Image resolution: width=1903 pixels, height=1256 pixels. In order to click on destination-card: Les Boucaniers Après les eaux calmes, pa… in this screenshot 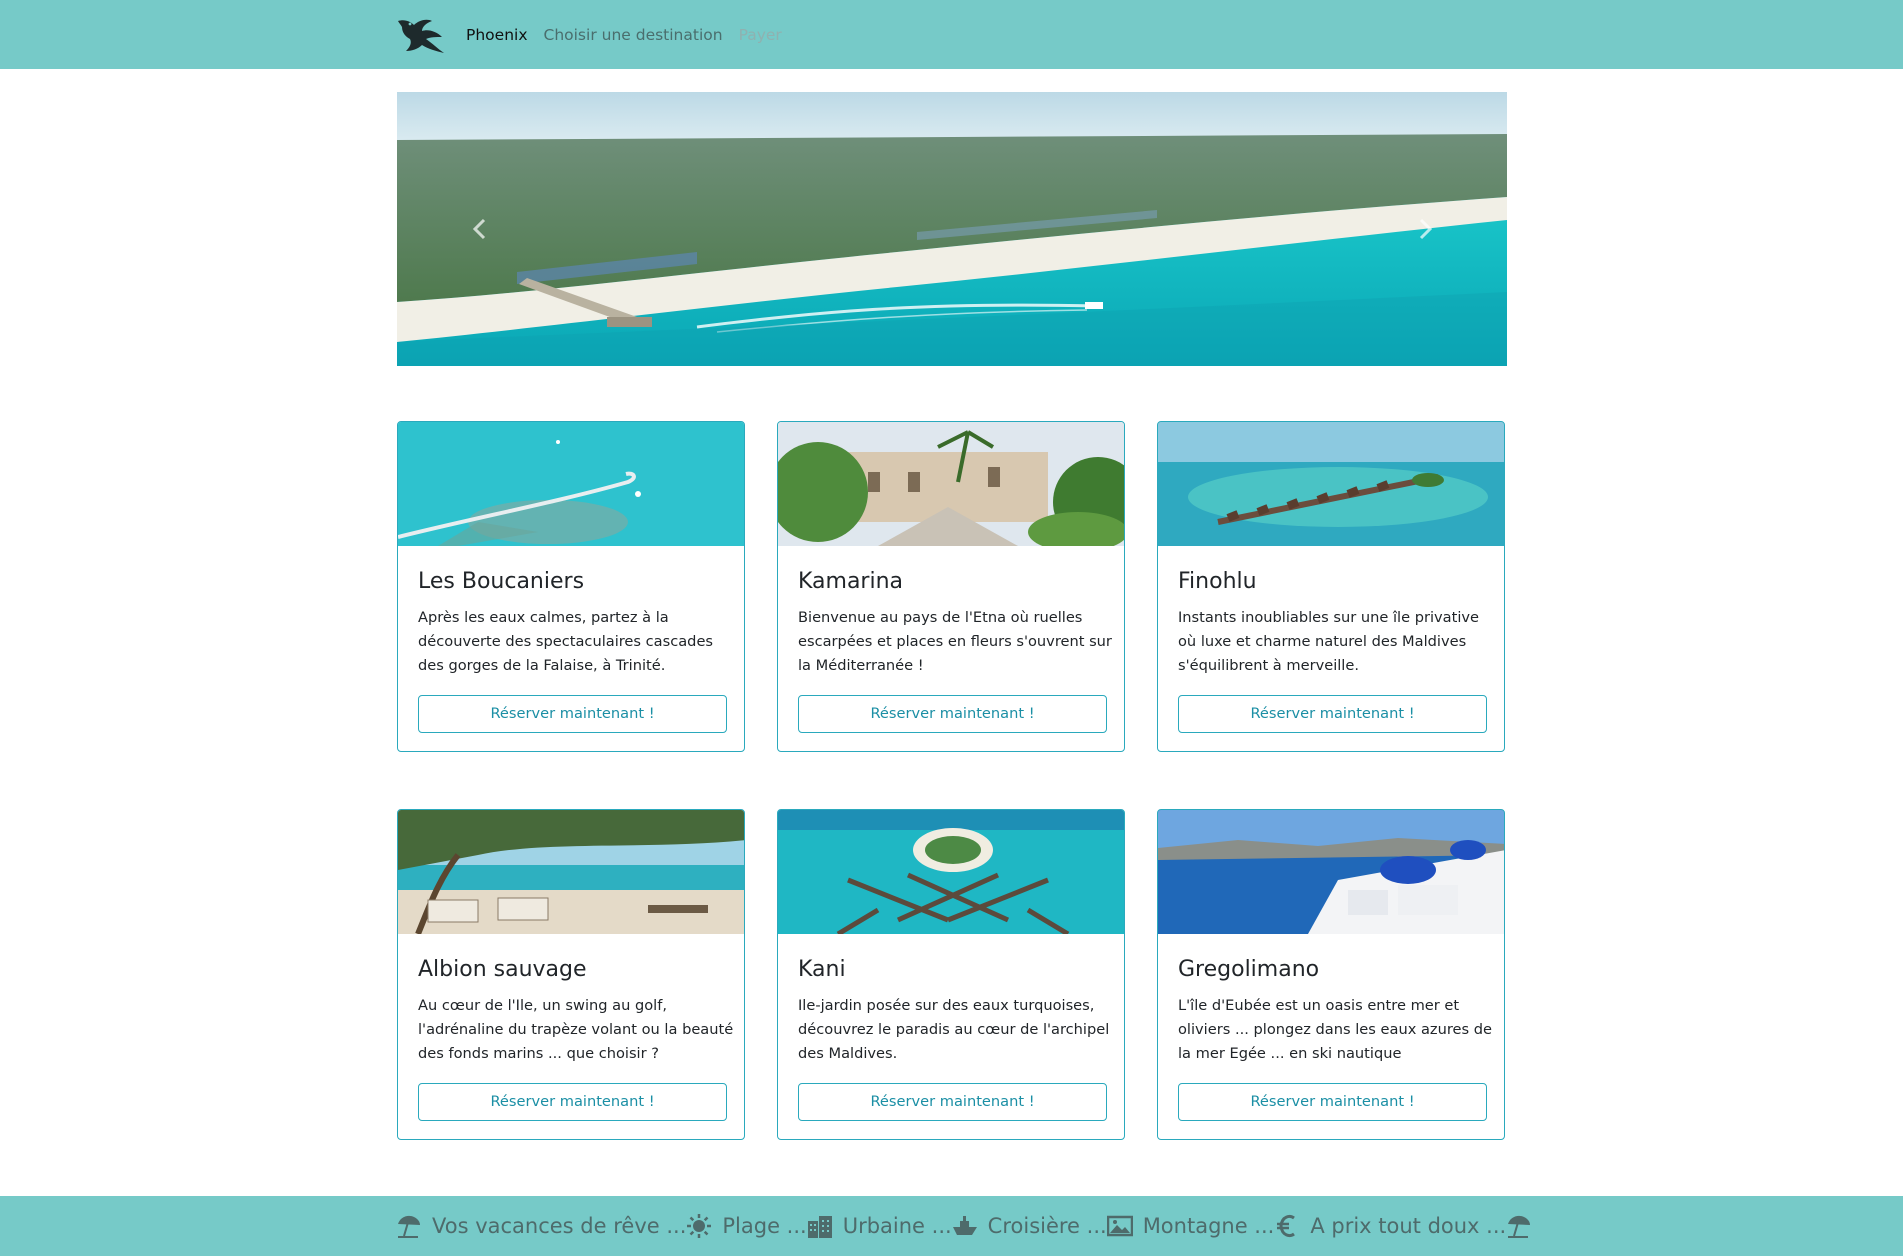, I will do `click(571, 586)`.